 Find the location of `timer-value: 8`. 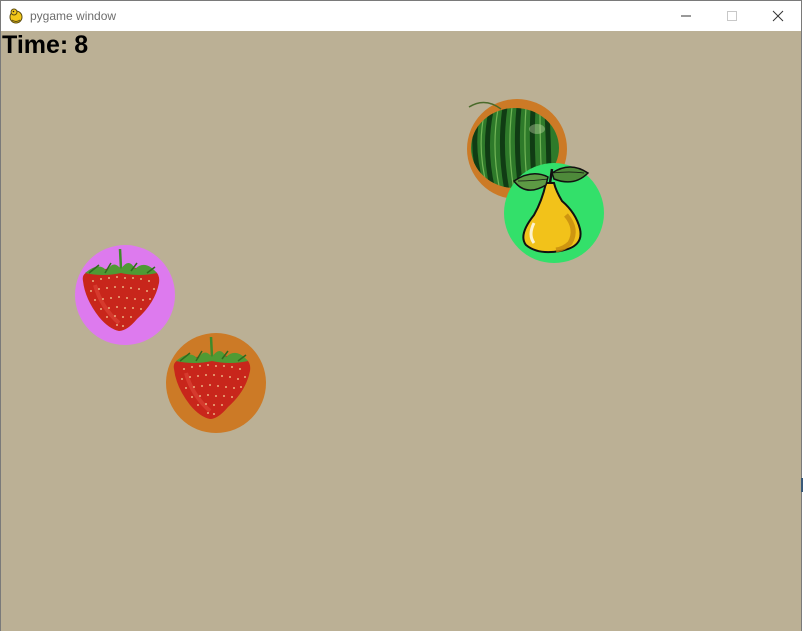

timer-value: 8 is located at coordinates (81, 45).